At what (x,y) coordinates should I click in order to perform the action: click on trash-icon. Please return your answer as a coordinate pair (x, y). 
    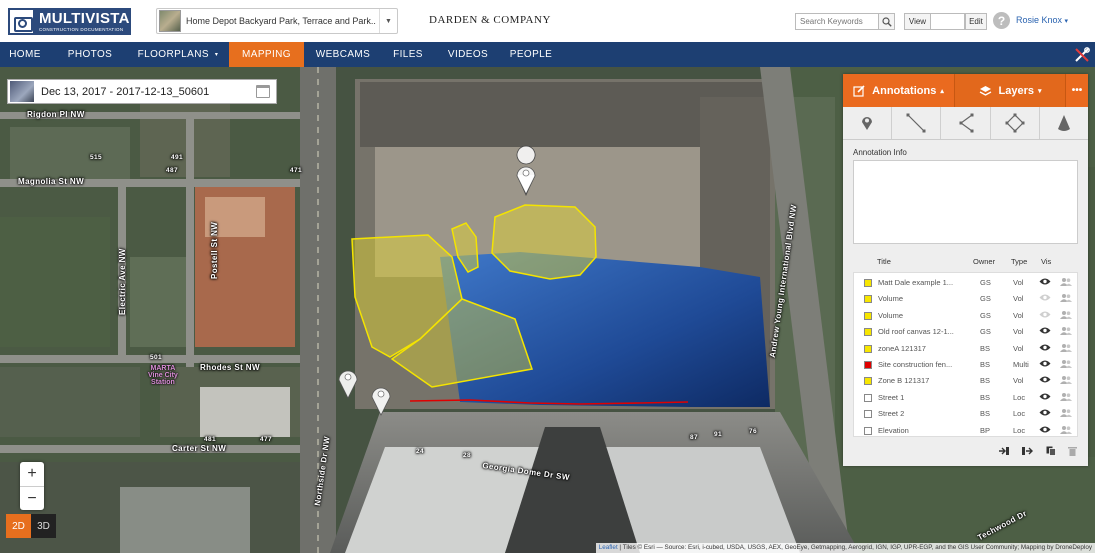
    Looking at the image, I should click on (1072, 451).